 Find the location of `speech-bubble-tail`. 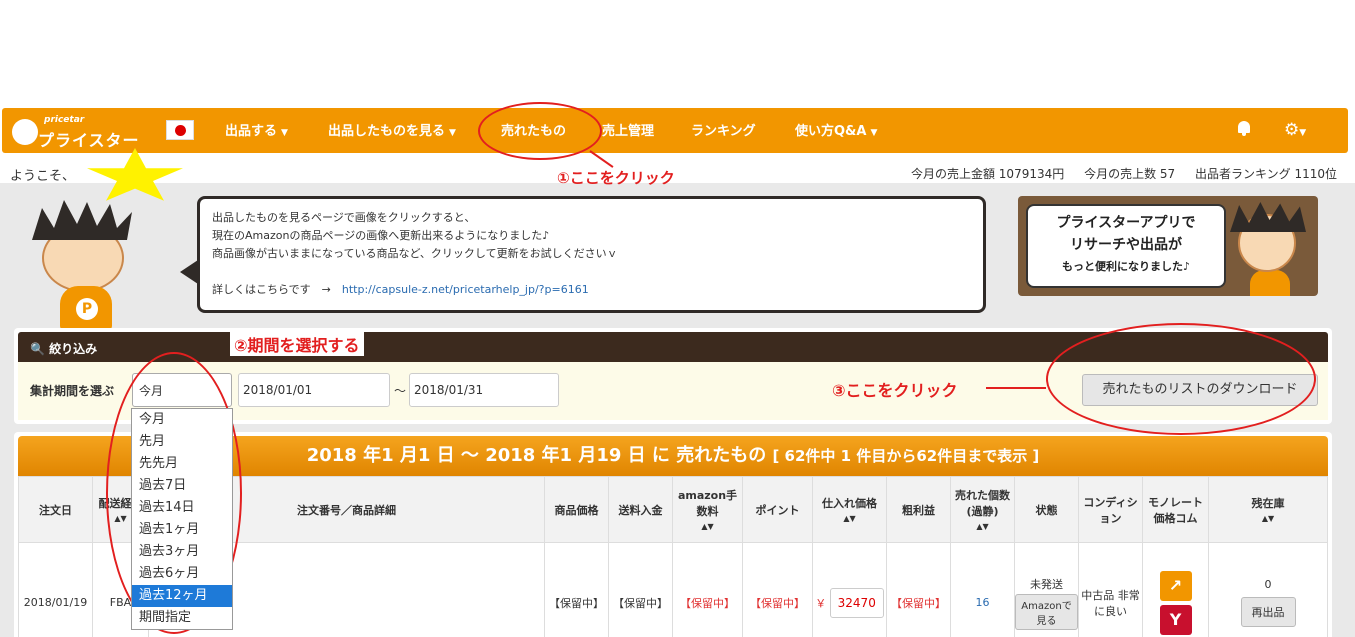

speech-bubble-tail is located at coordinates (189, 272).